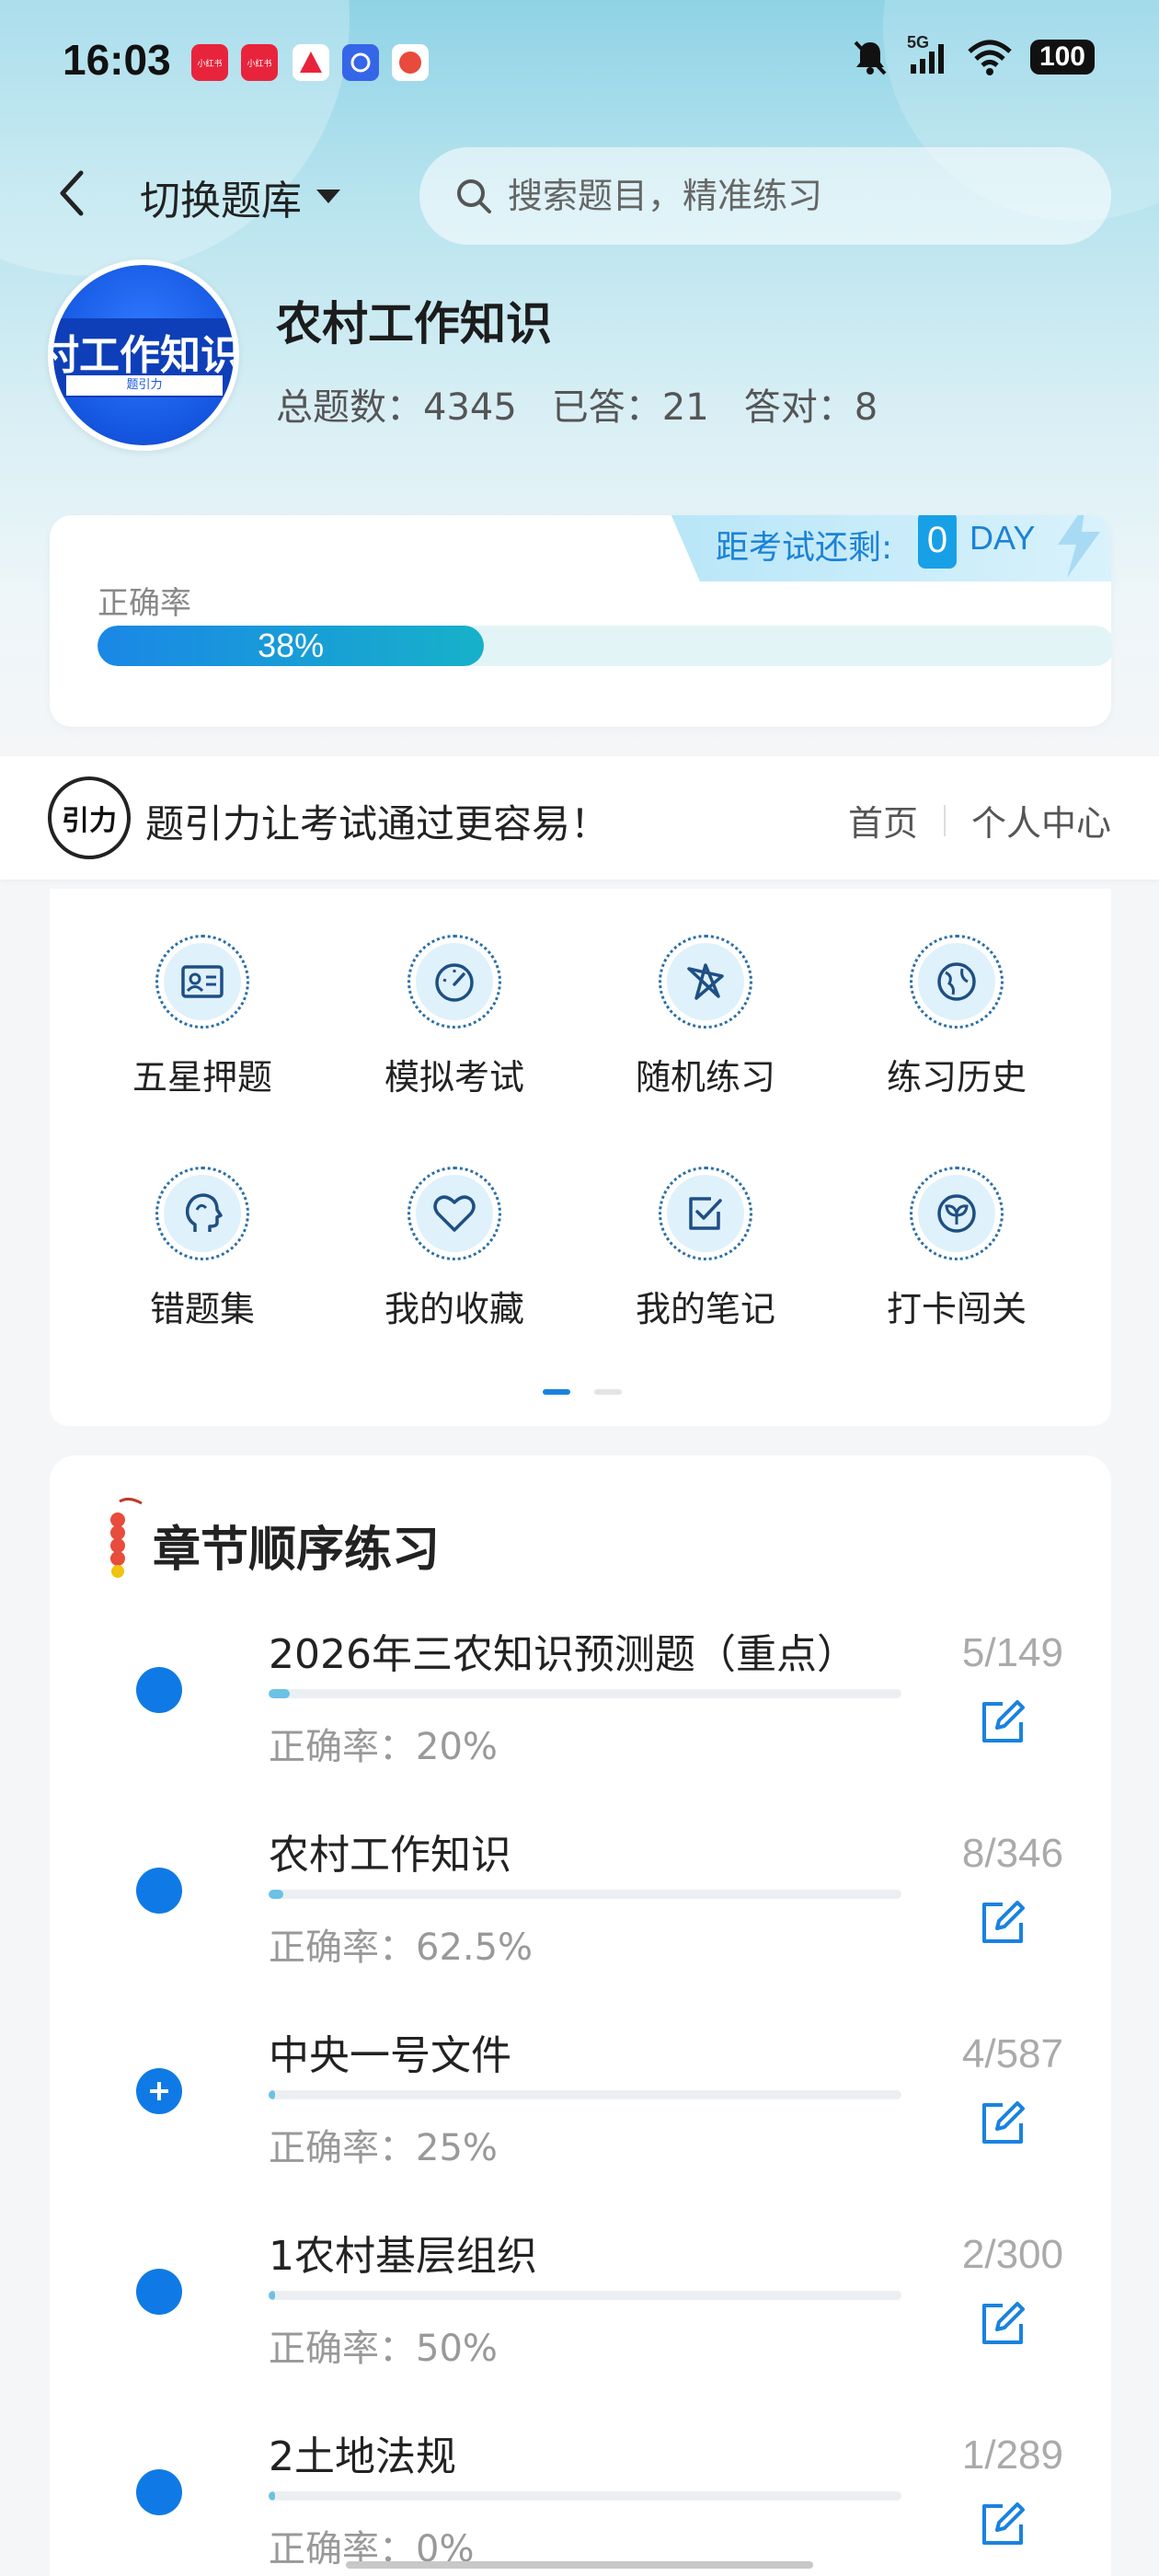  What do you see at coordinates (362, 2456) in the screenshot?
I see `chapter-name: 2土地法规` at bounding box center [362, 2456].